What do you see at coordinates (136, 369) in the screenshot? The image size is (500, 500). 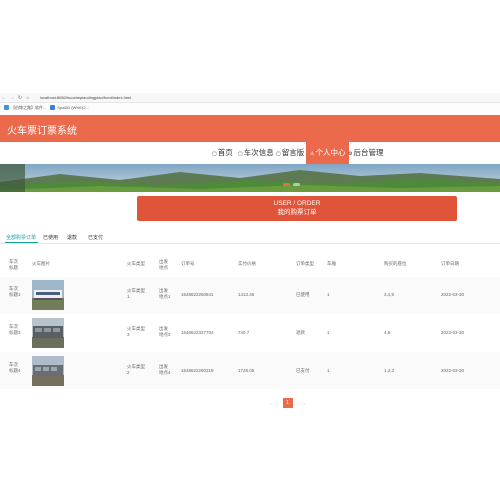 I see `cell-type: 火车类型 2` at bounding box center [136, 369].